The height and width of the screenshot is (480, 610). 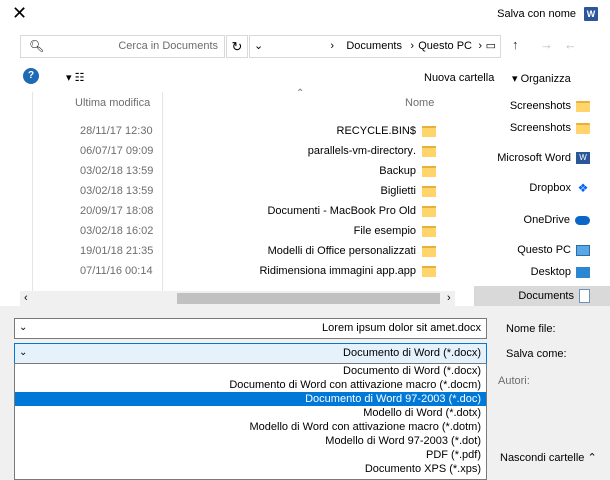 I want to click on back-arrow-icon: ←, so click(x=570, y=44).